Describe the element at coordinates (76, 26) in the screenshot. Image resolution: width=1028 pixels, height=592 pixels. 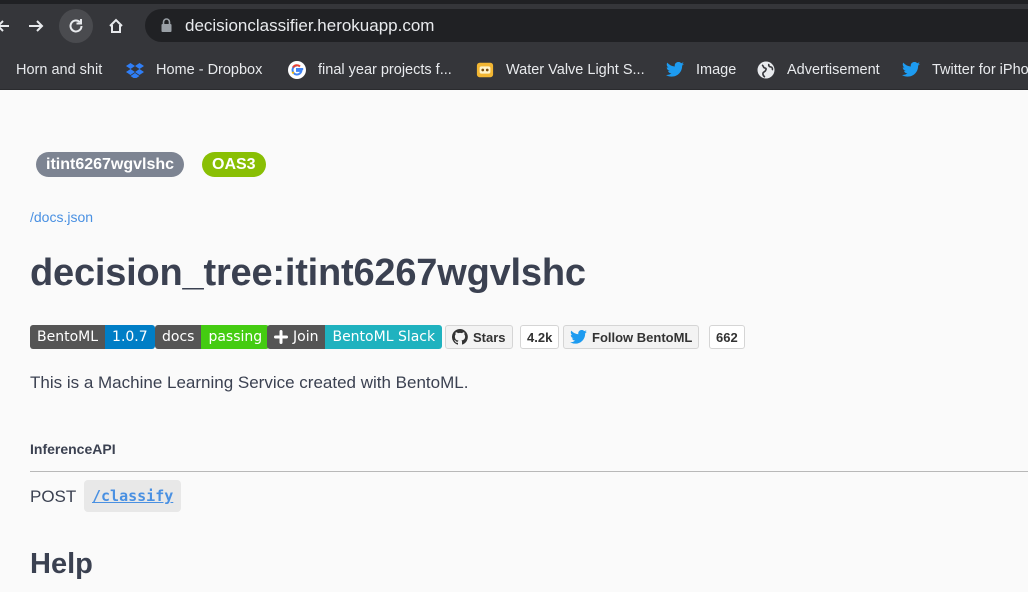
I see `reload-icon` at that location.